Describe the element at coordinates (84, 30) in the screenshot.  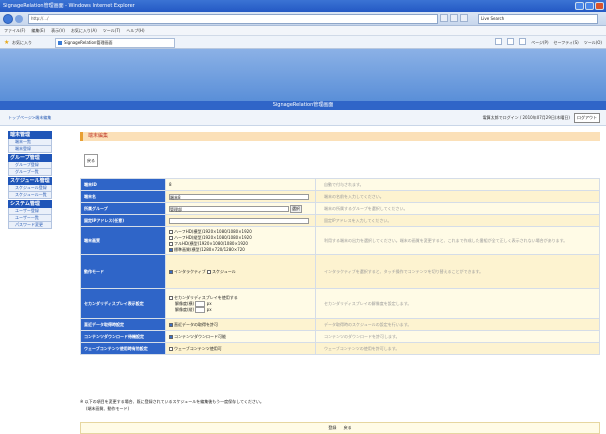
I see `menu-favorites: お気に入り(A)` at that location.